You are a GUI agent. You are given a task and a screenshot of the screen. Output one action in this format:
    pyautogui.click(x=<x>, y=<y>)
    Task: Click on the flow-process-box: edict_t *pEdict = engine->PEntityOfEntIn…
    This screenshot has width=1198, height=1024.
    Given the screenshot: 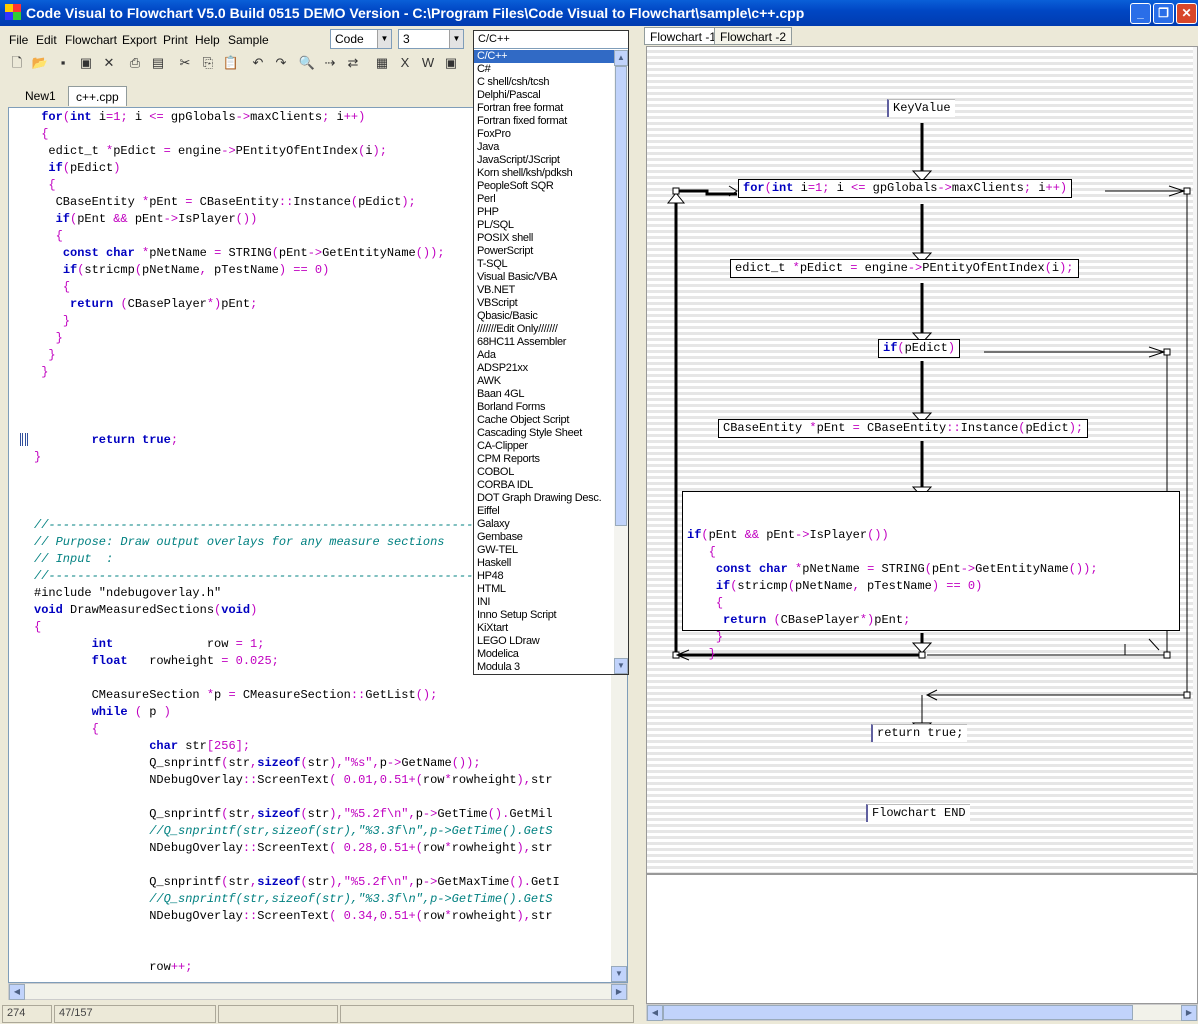 What is the action you would take?
    pyautogui.click(x=904, y=268)
    